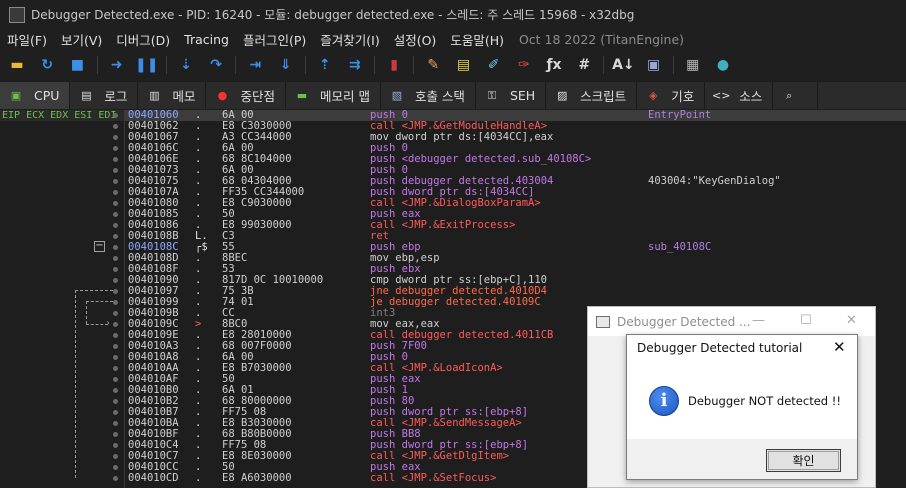  I want to click on menu-item: 도움말(H), so click(477, 39).